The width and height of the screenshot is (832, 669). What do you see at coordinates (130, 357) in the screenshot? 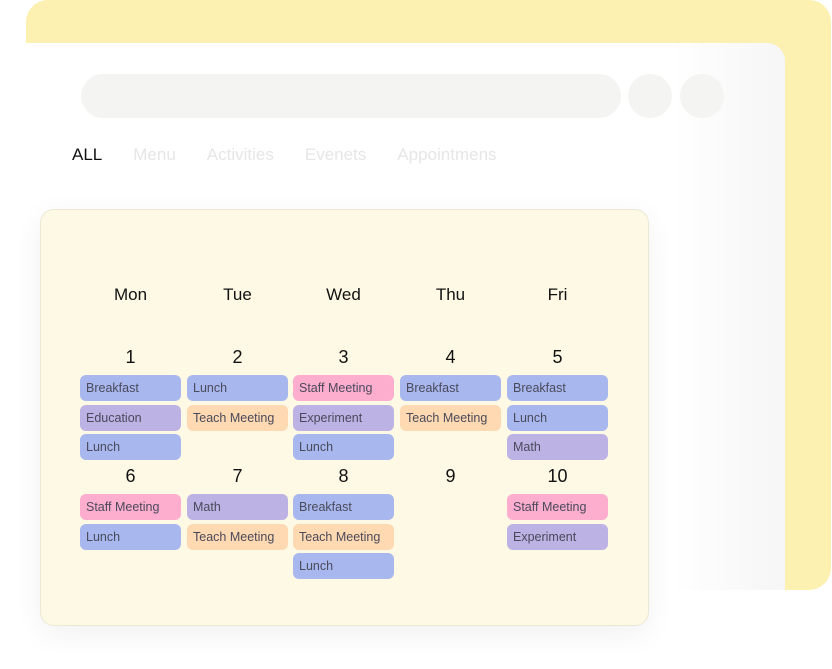
I see `day-number: 1` at bounding box center [130, 357].